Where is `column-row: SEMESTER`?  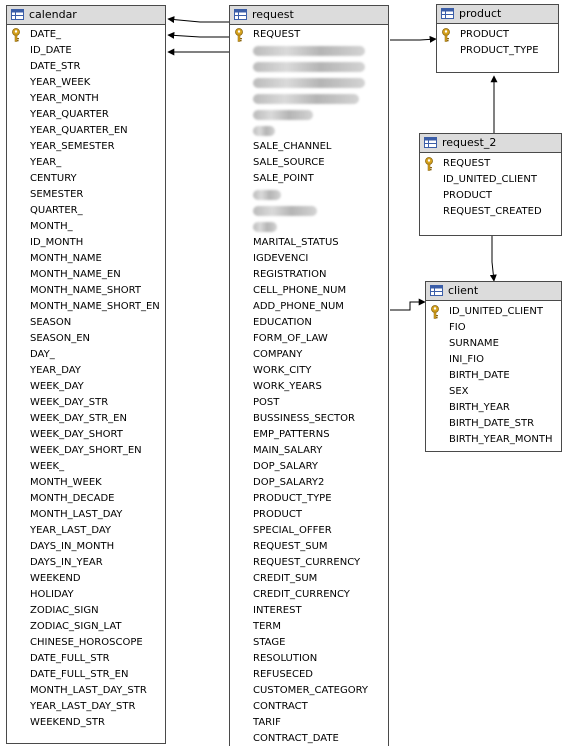
column-row: SEMESTER is located at coordinates (86, 195).